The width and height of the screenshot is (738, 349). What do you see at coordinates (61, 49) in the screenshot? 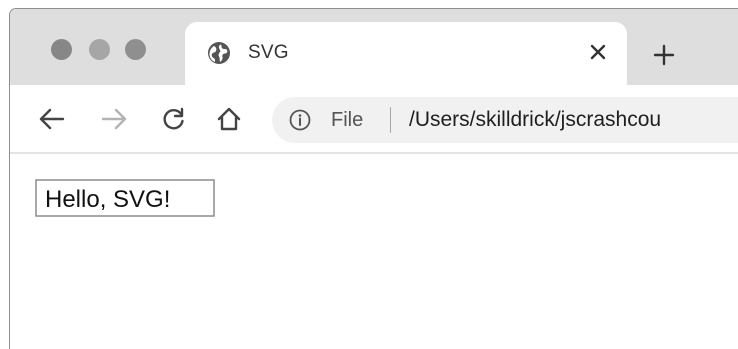
I see `close-window-button` at bounding box center [61, 49].